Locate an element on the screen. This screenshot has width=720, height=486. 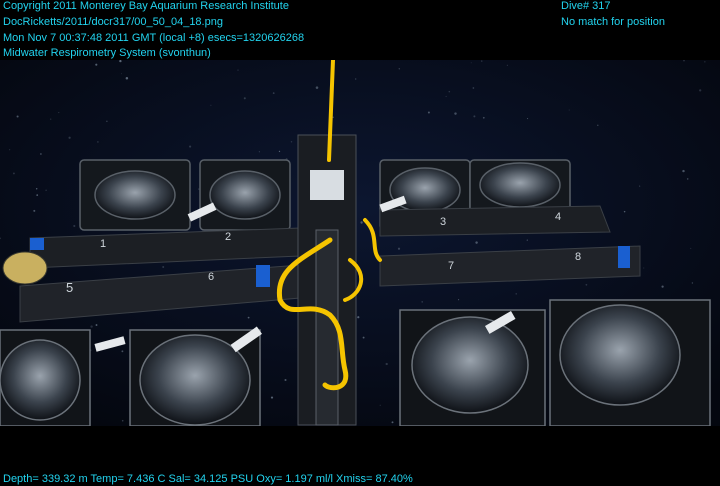
image-filename: DocRicketts/2011/docr317/00_50_04_18.png is located at coordinates (113, 22).